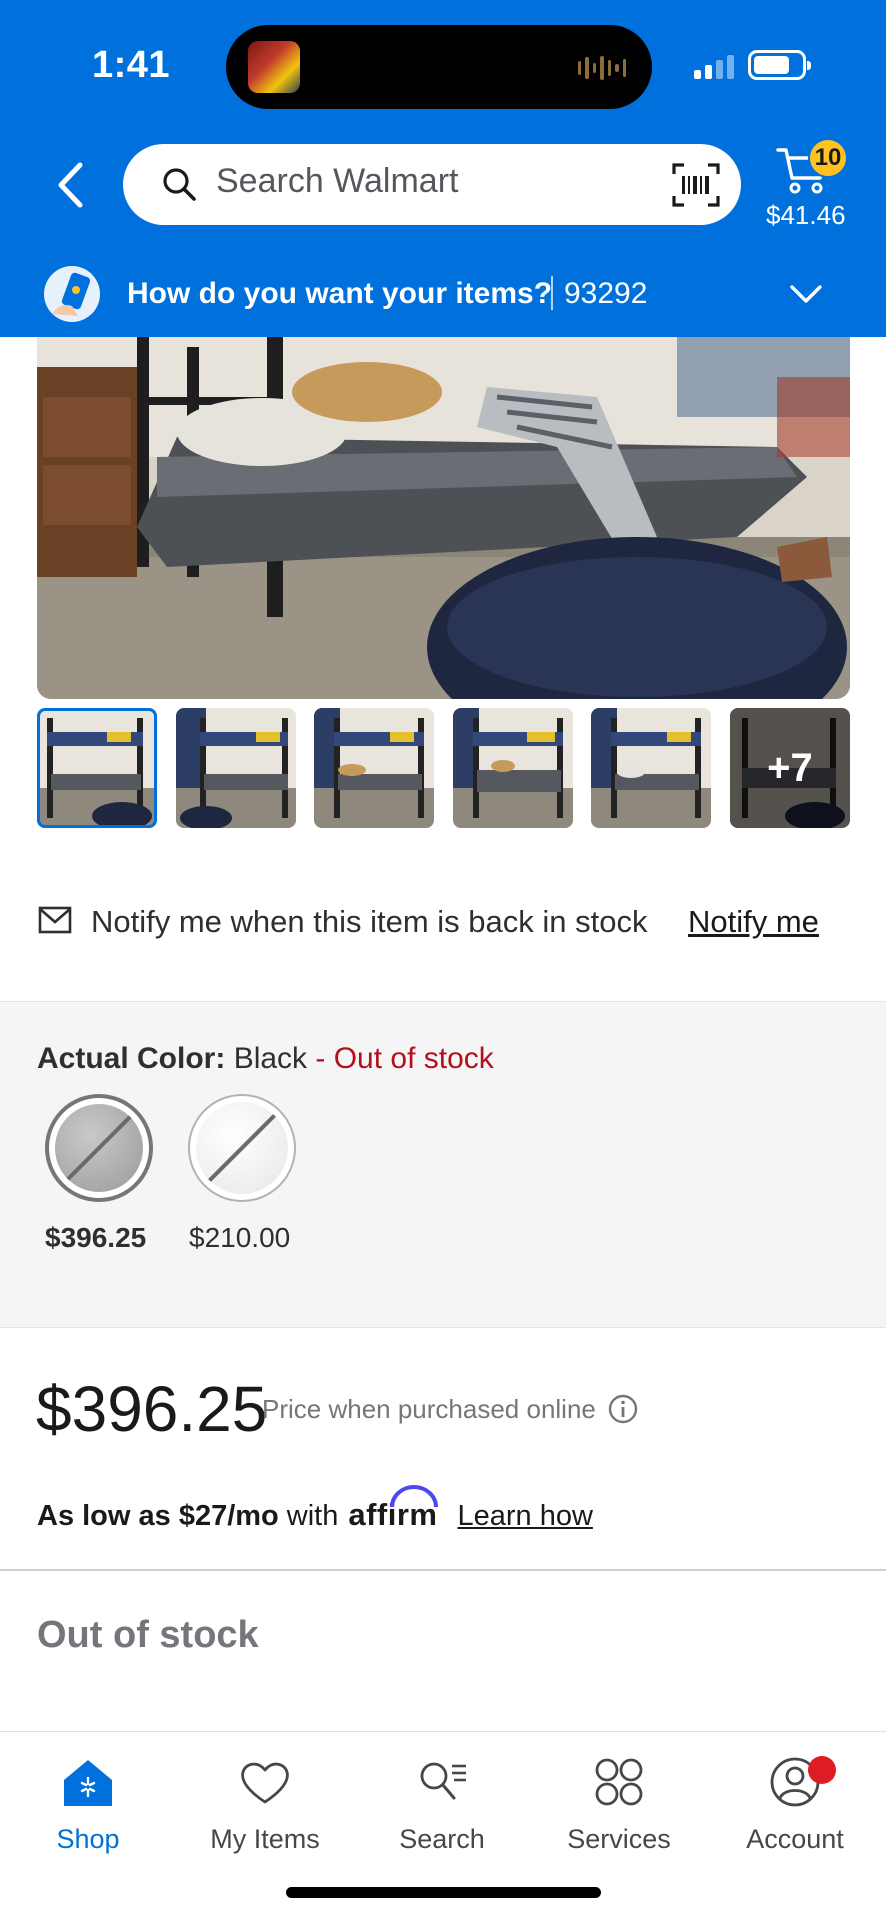 This screenshot has width=886, height=1920. I want to click on affirm-logo: affirm, so click(393, 1509).